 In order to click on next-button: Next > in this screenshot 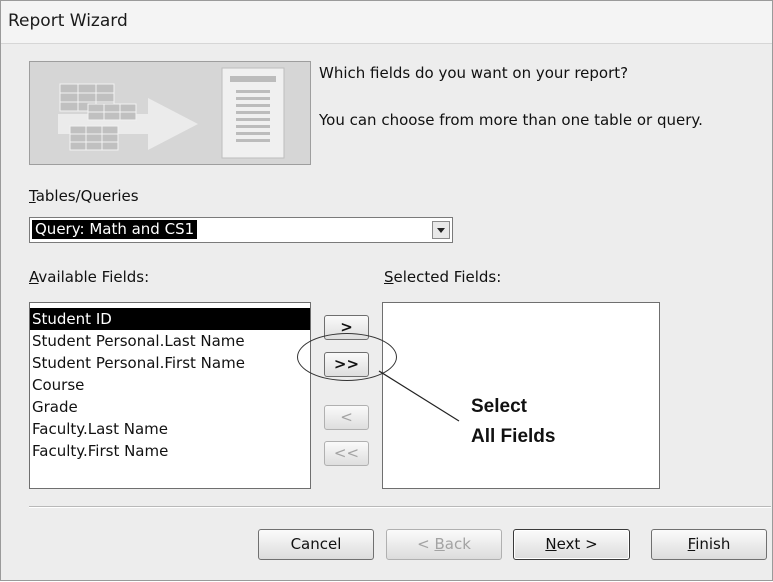, I will do `click(571, 544)`.